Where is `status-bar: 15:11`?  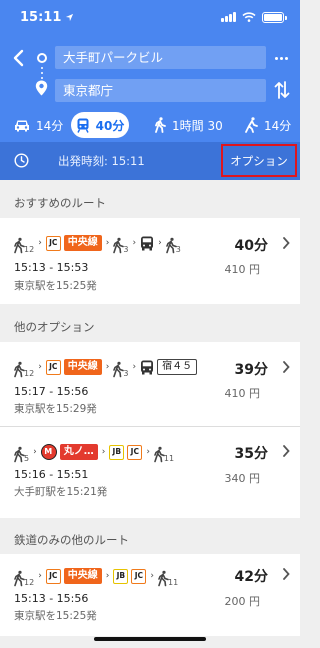 status-bar: 15:11 is located at coordinates (150, 17).